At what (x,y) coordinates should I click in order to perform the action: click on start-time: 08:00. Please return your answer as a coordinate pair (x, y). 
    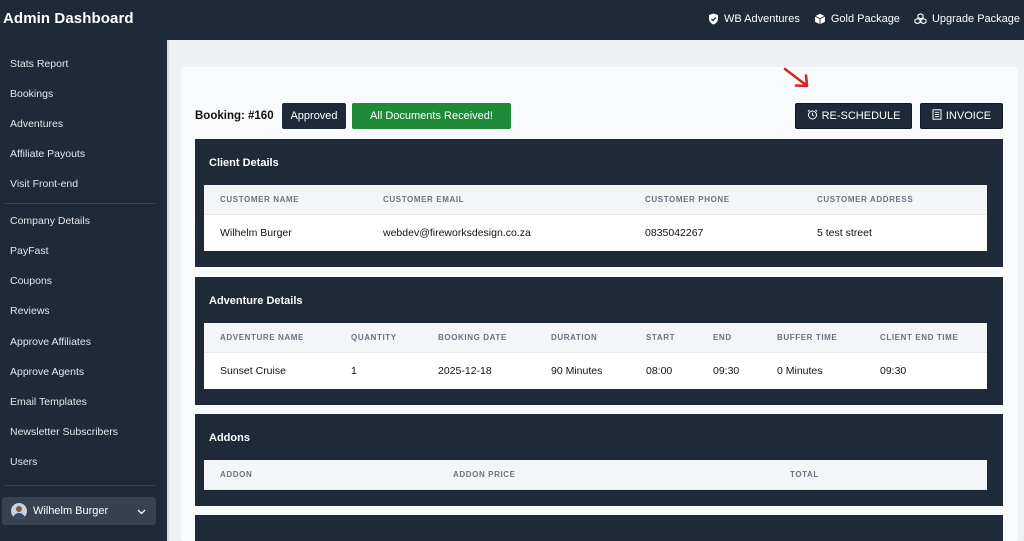
    Looking at the image, I should click on (659, 371).